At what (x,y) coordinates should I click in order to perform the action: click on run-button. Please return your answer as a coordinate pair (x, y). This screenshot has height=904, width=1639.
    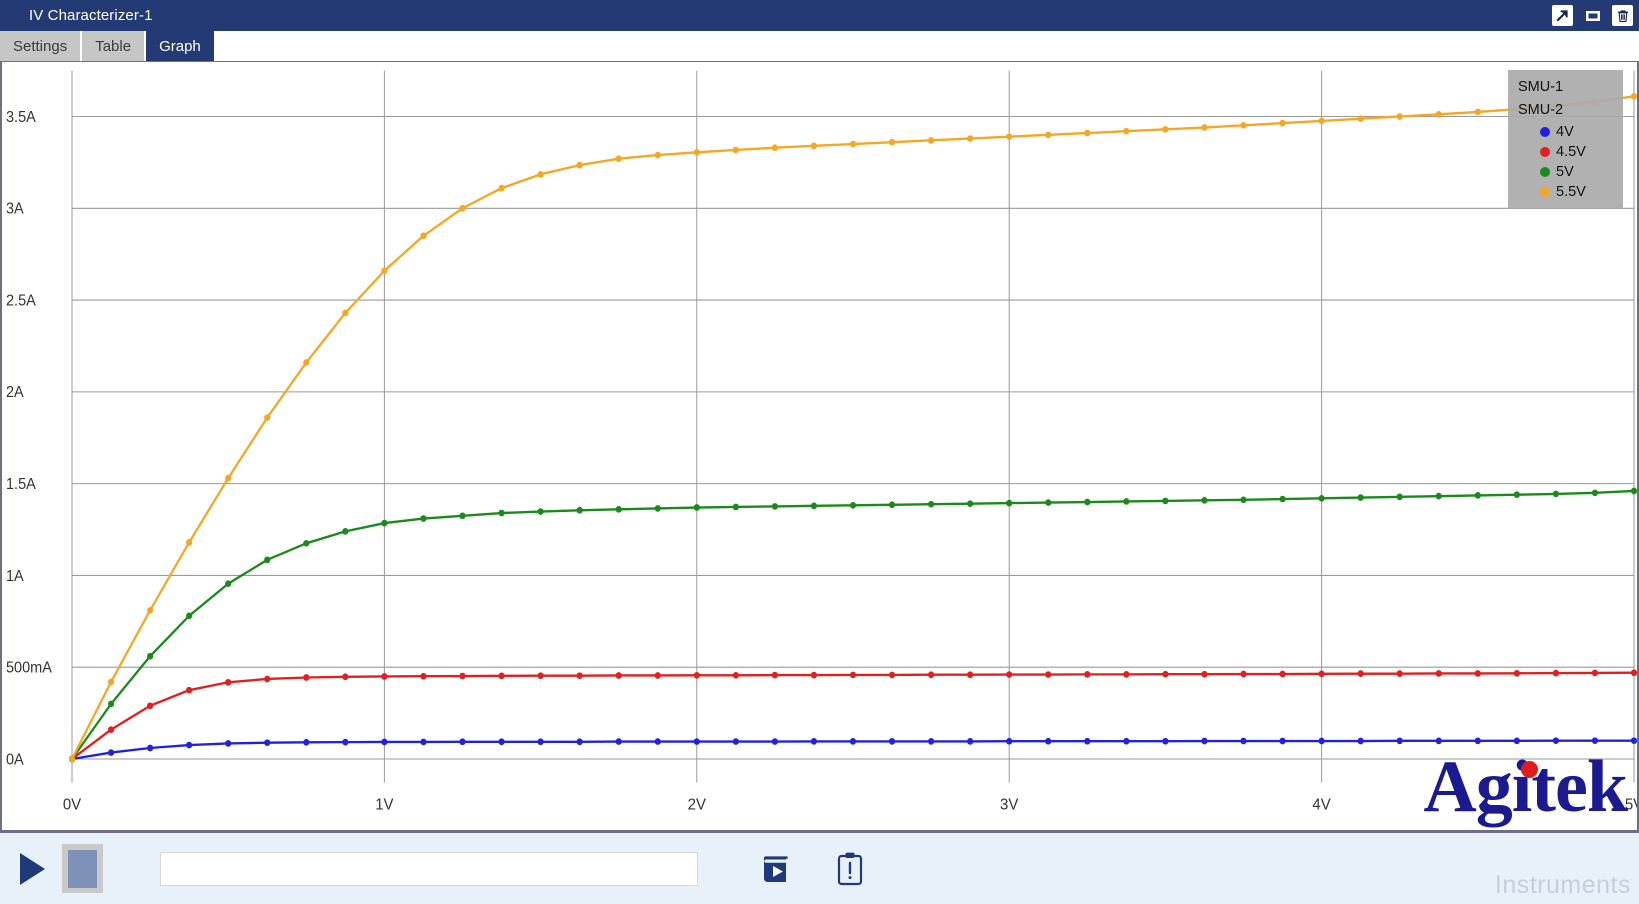
    Looking at the image, I should click on (32, 869).